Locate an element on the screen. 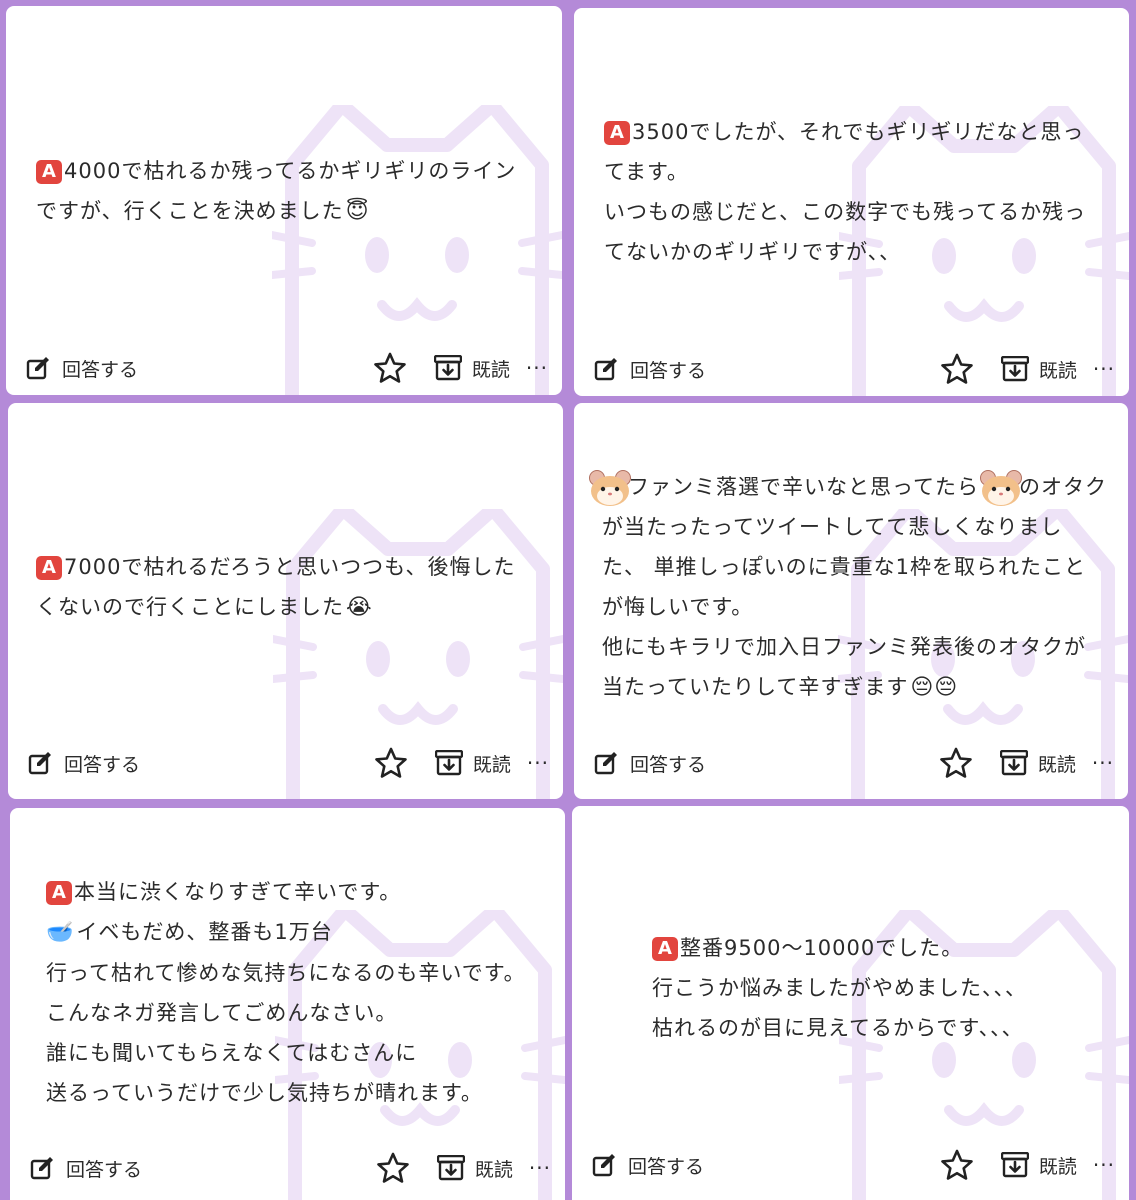  message-text: A 7000で枯れるだろうと思いつつも、後悔した くないので行くことにしました😭 is located at coordinates (276, 587).